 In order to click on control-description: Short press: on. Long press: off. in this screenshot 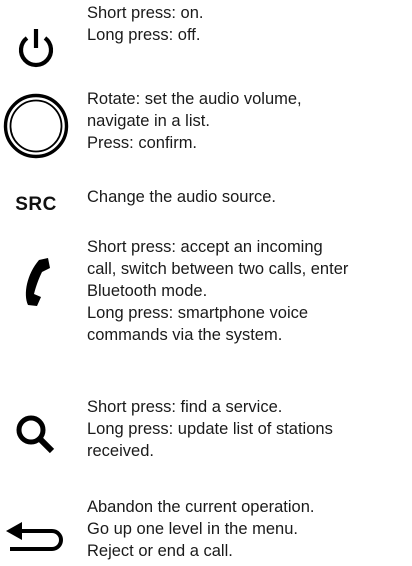, I will do `click(145, 24)`.